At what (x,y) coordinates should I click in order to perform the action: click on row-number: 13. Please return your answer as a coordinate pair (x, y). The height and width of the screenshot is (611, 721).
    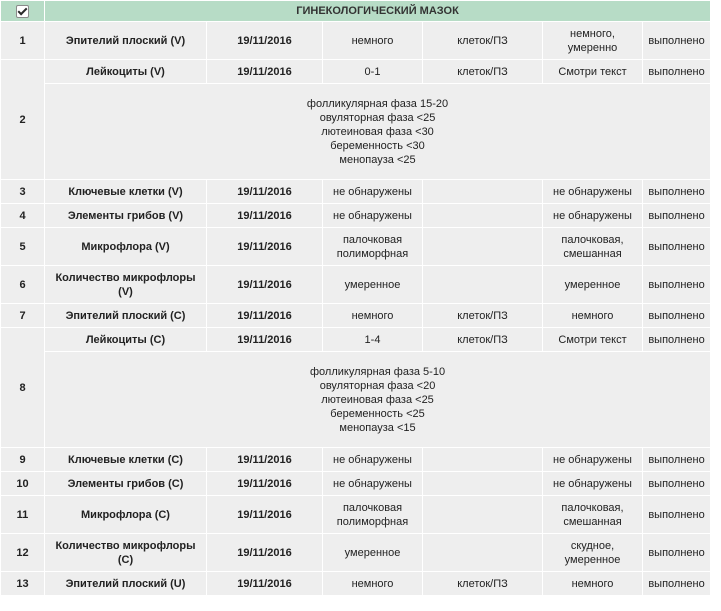
    Looking at the image, I should click on (22, 583).